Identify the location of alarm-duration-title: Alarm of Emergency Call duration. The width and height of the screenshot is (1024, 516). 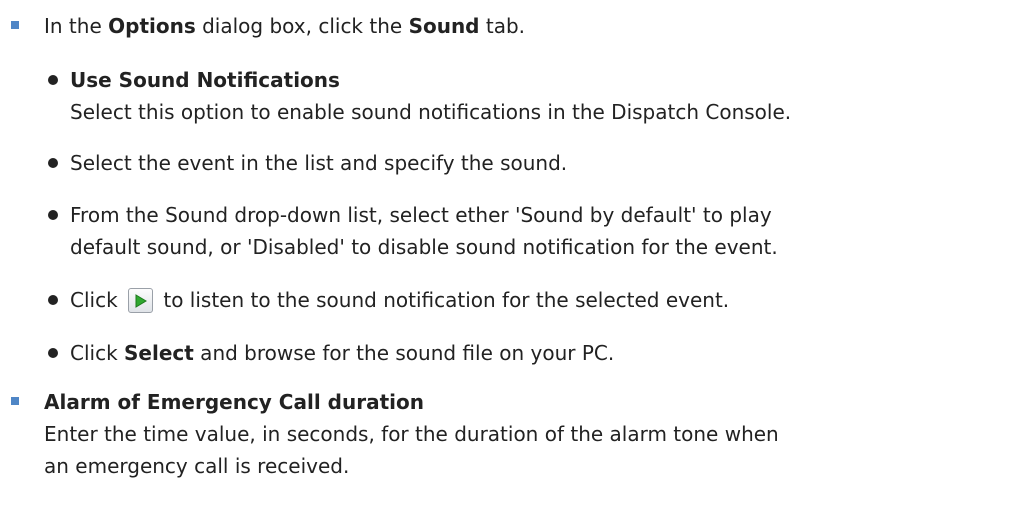
(234, 402).